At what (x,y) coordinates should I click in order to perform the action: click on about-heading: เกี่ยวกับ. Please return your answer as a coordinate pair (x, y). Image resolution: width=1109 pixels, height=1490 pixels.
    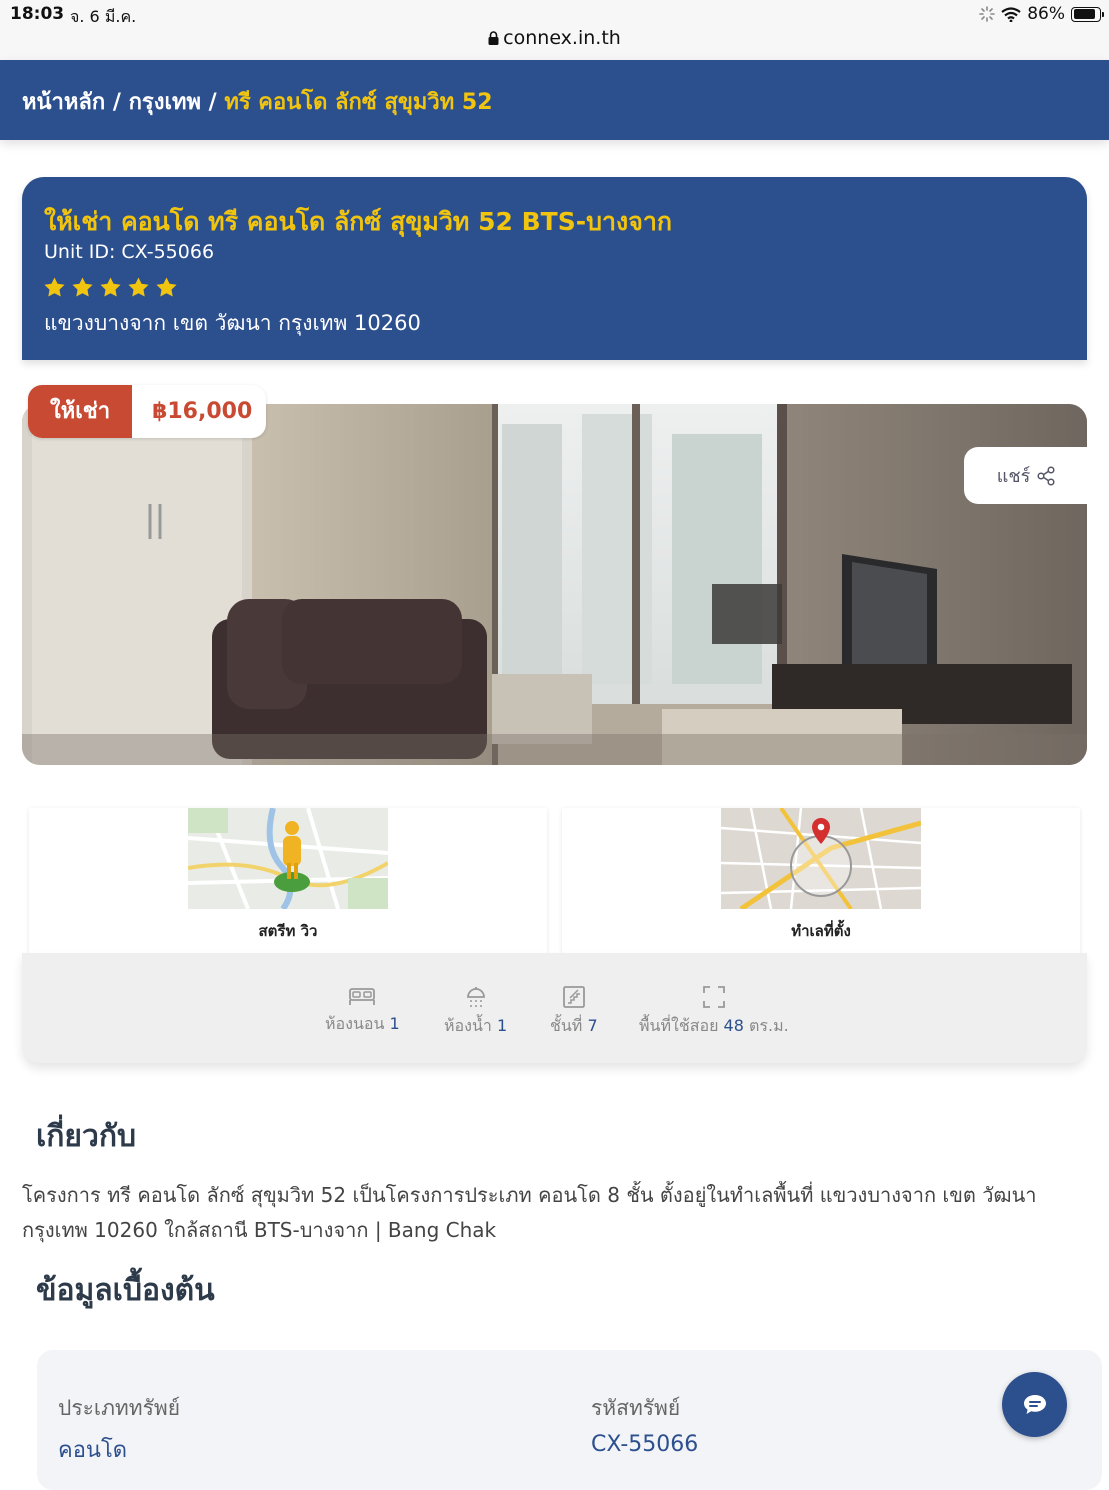
    Looking at the image, I should click on (86, 1136).